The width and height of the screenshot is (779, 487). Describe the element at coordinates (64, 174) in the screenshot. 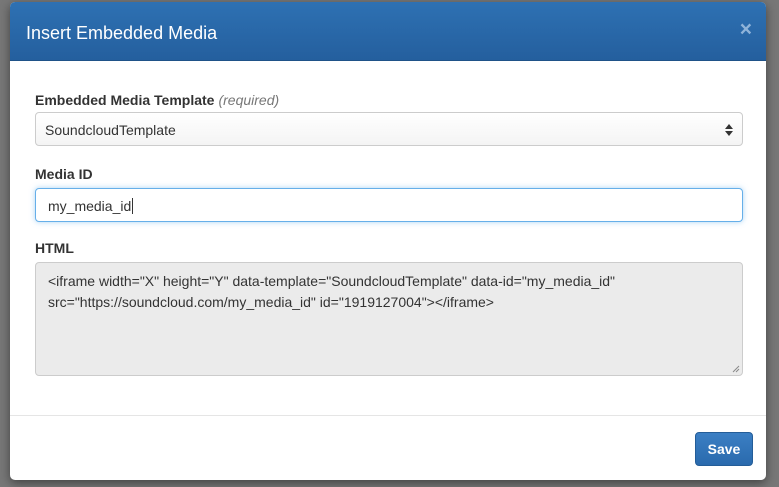

I see `media-id-label: Media ID` at that location.